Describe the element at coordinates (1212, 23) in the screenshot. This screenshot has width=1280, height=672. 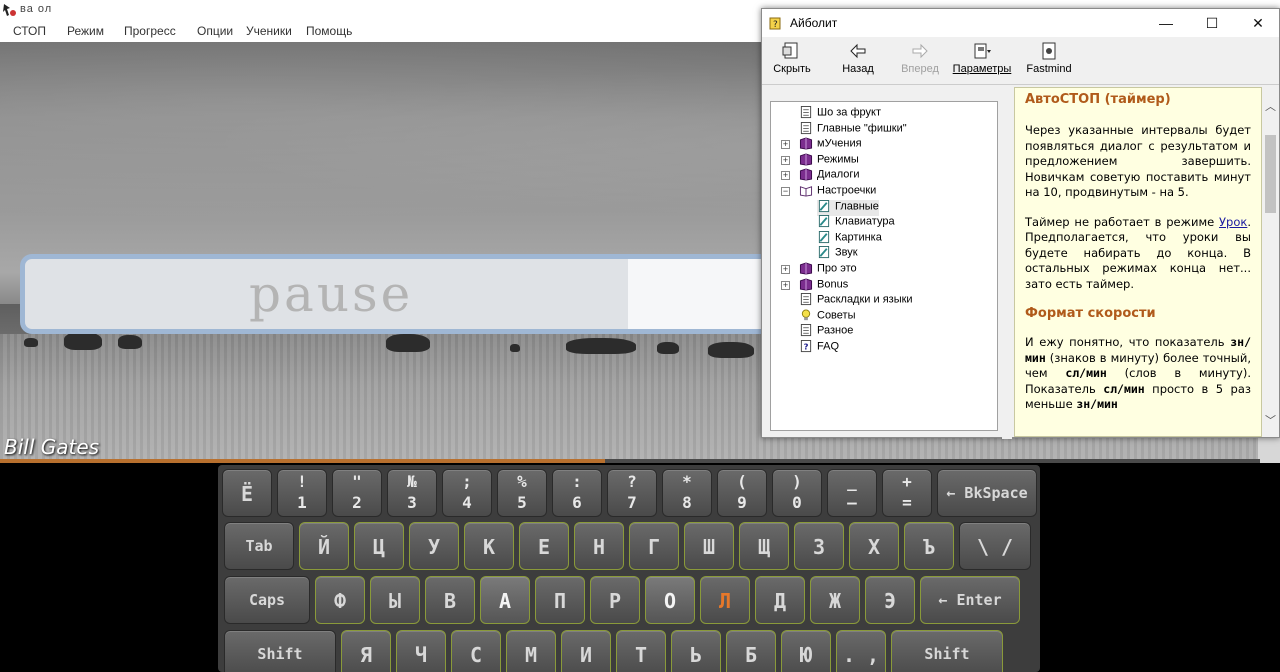
I see `maximize-button: ☐` at that location.